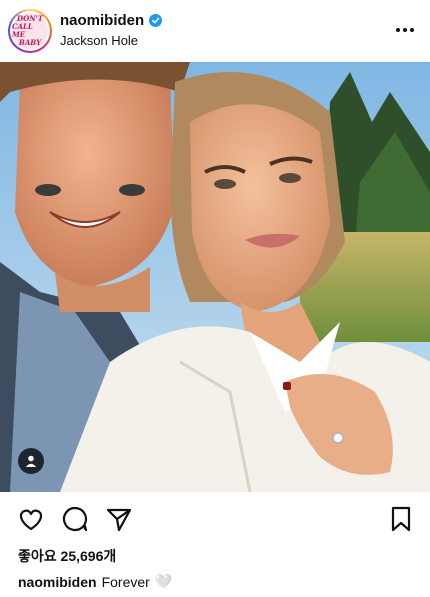 Image resolution: width=430 pixels, height=597 pixels. What do you see at coordinates (31, 519) in the screenshot?
I see `heart-icon` at bounding box center [31, 519].